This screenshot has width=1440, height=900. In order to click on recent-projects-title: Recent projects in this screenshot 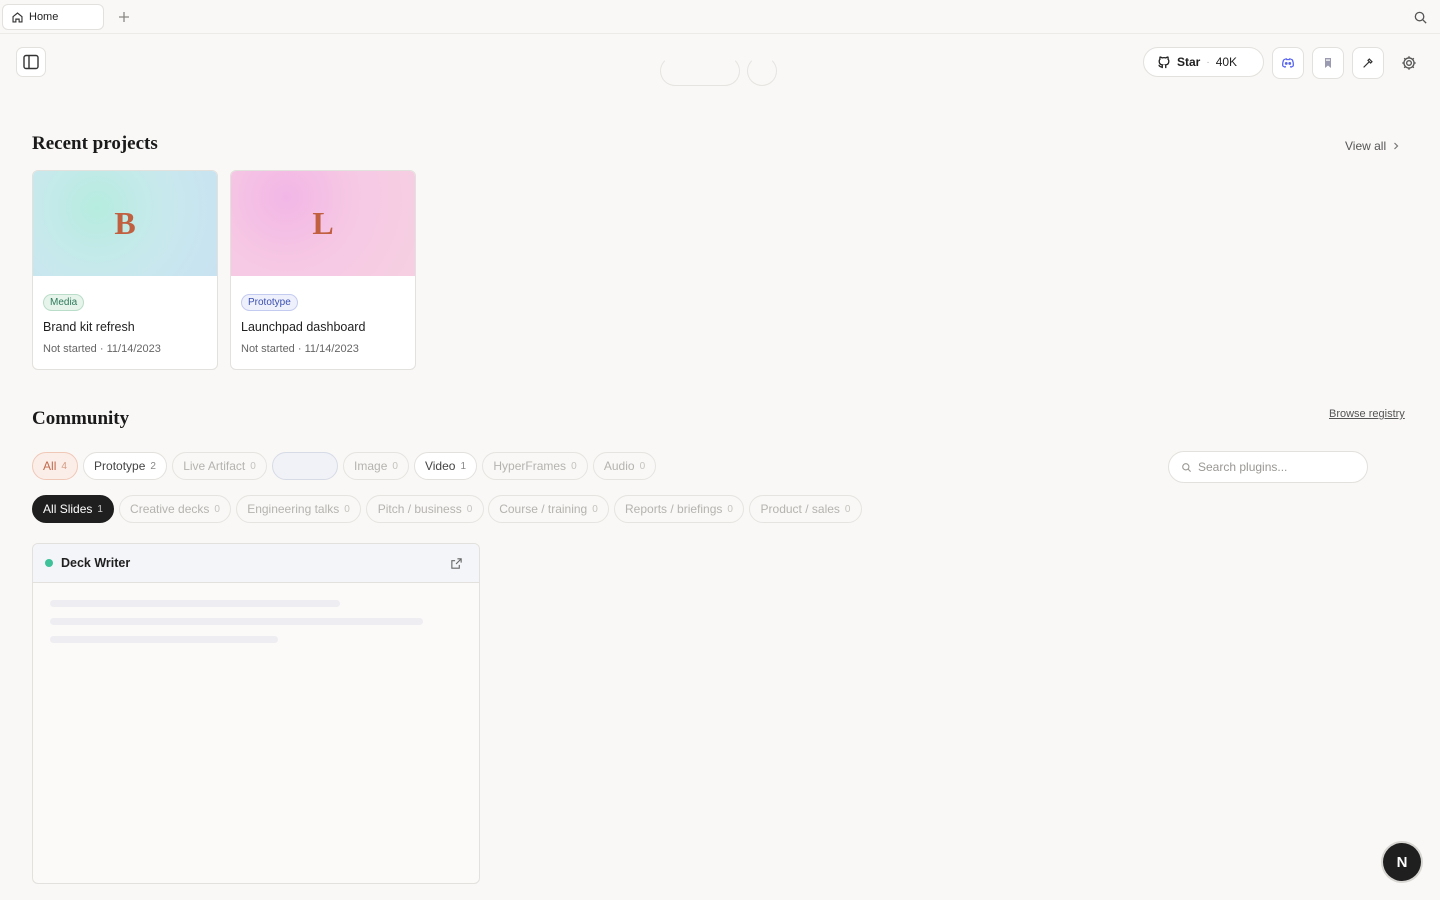, I will do `click(95, 143)`.